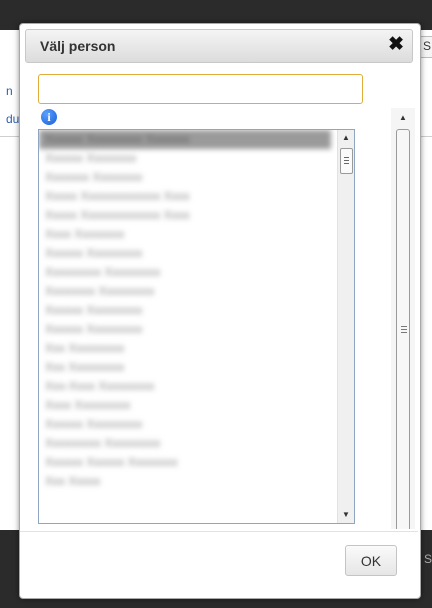 This screenshot has width=432, height=608. What do you see at coordinates (396, 45) in the screenshot?
I see `close-icon: ✖` at bounding box center [396, 45].